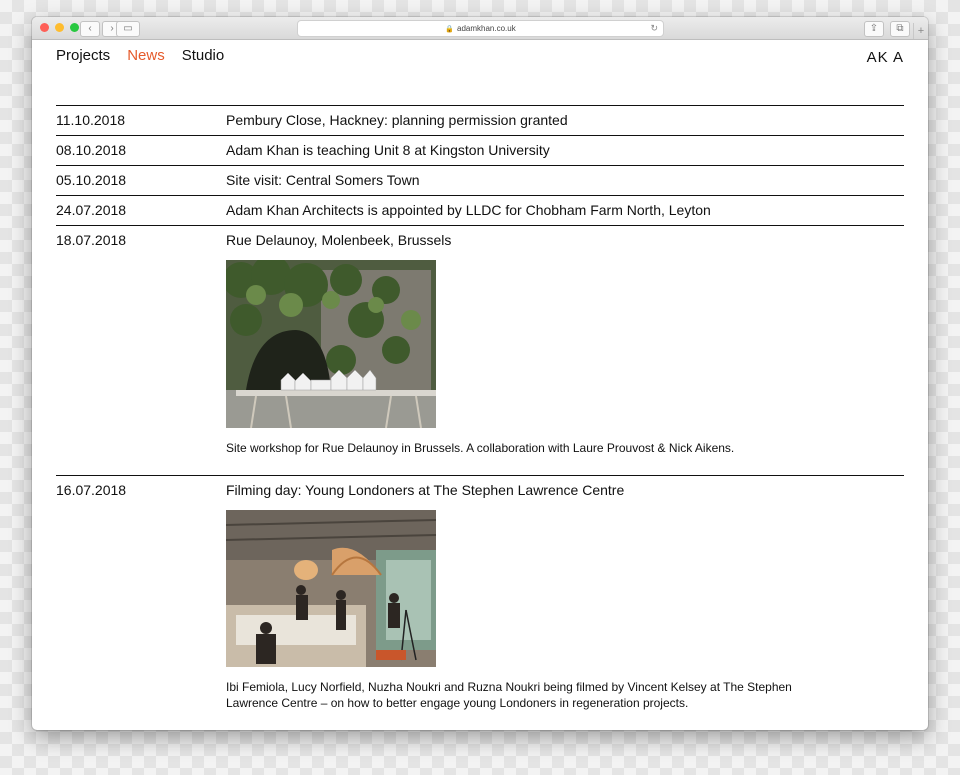  Describe the element at coordinates (449, 29) in the screenshot. I see `lock-icon: 🔒` at that location.